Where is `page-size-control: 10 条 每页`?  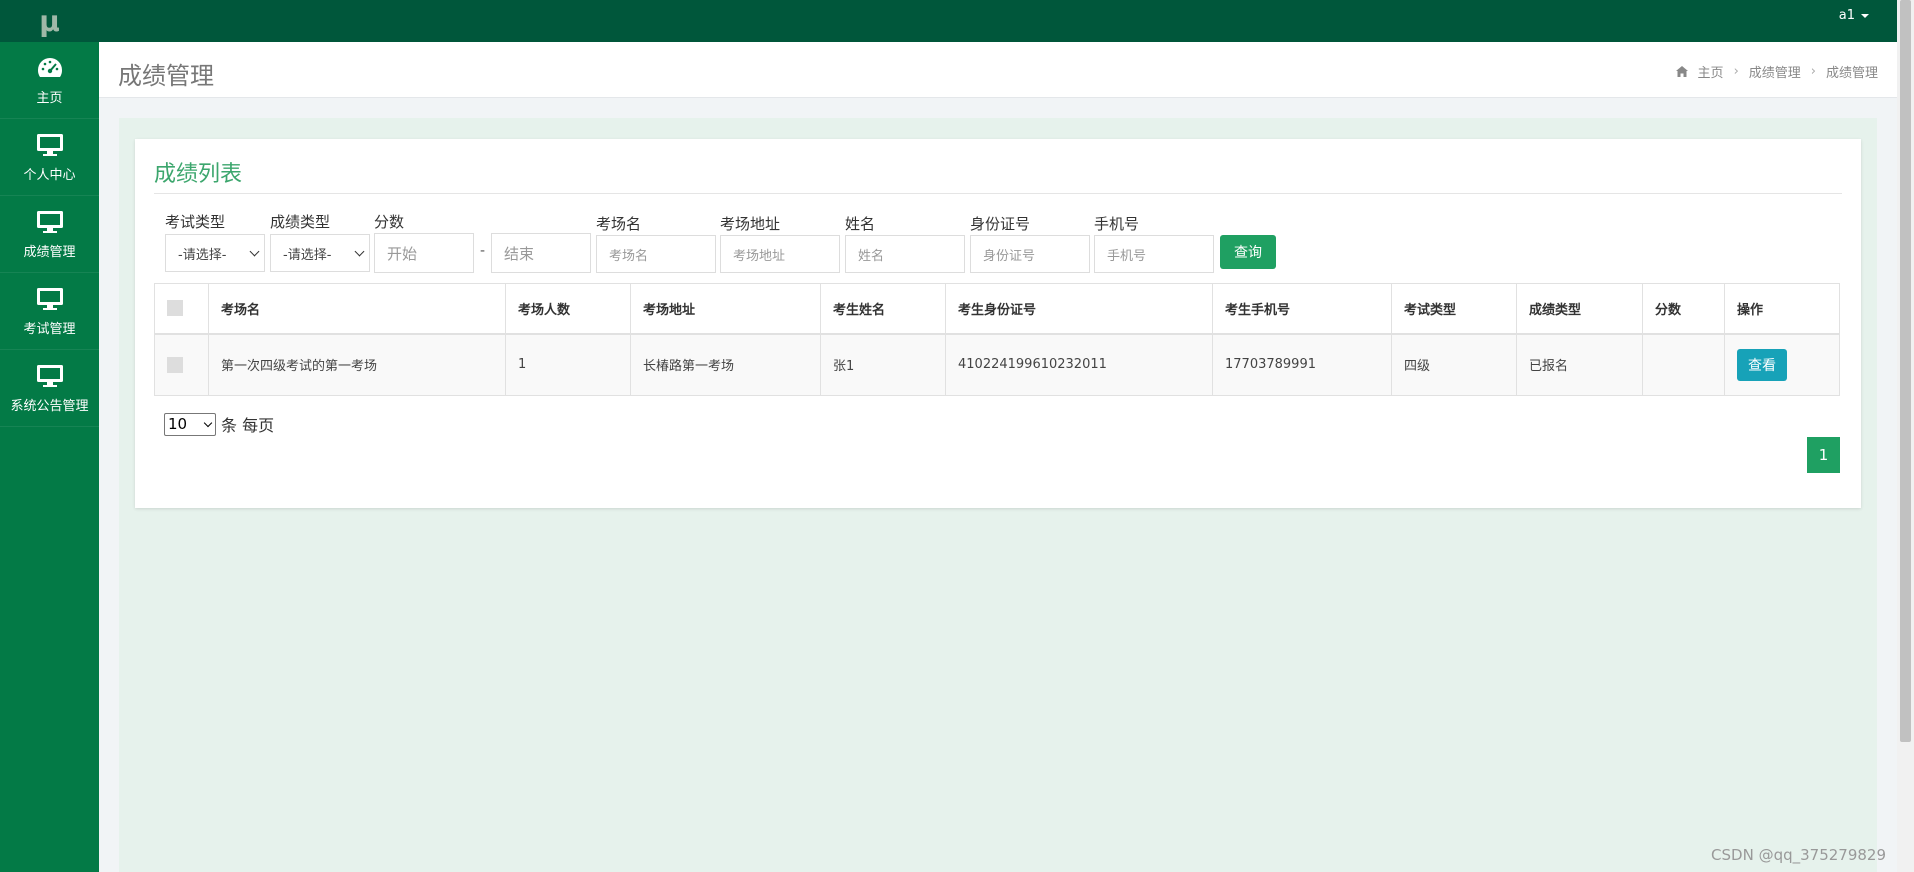
page-size-control: 10 条 每页 is located at coordinates (219, 424).